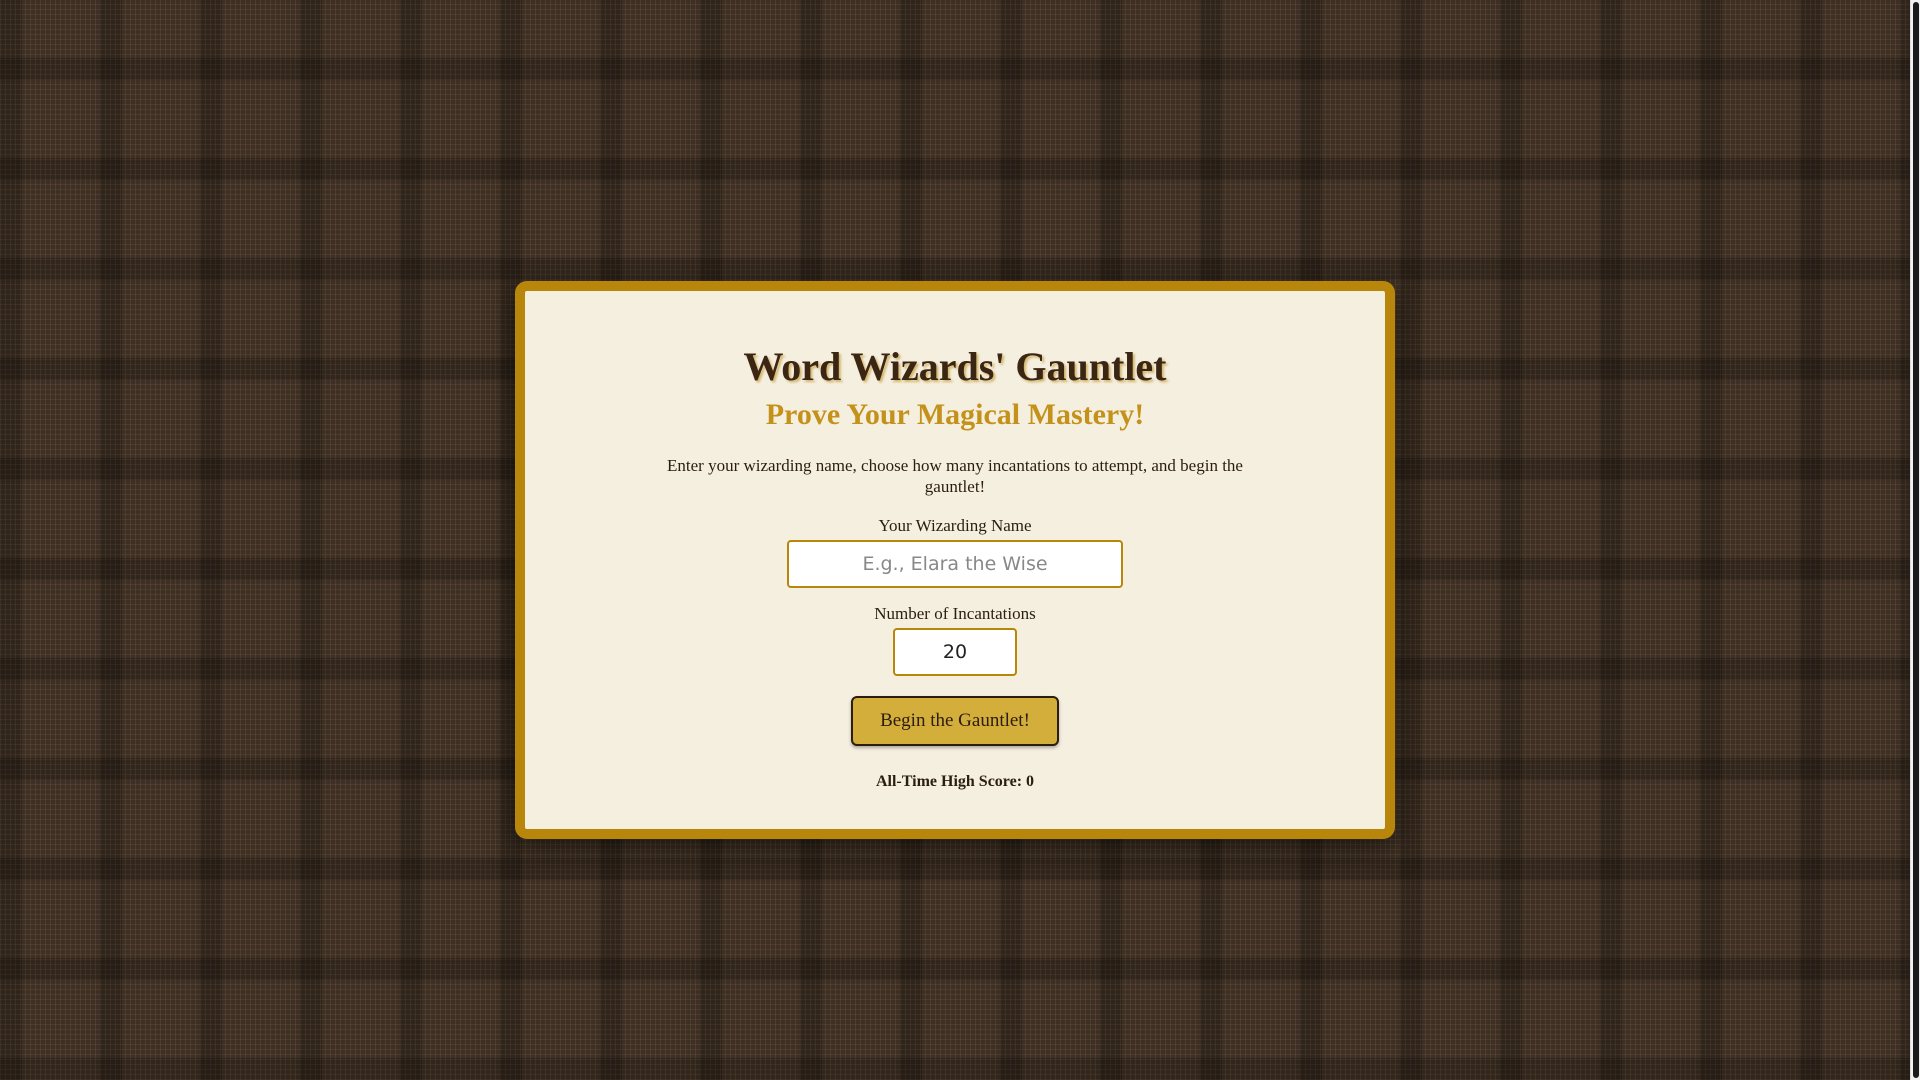 The width and height of the screenshot is (1920, 1080). I want to click on name-label: Your Wizarding Name, so click(955, 525).